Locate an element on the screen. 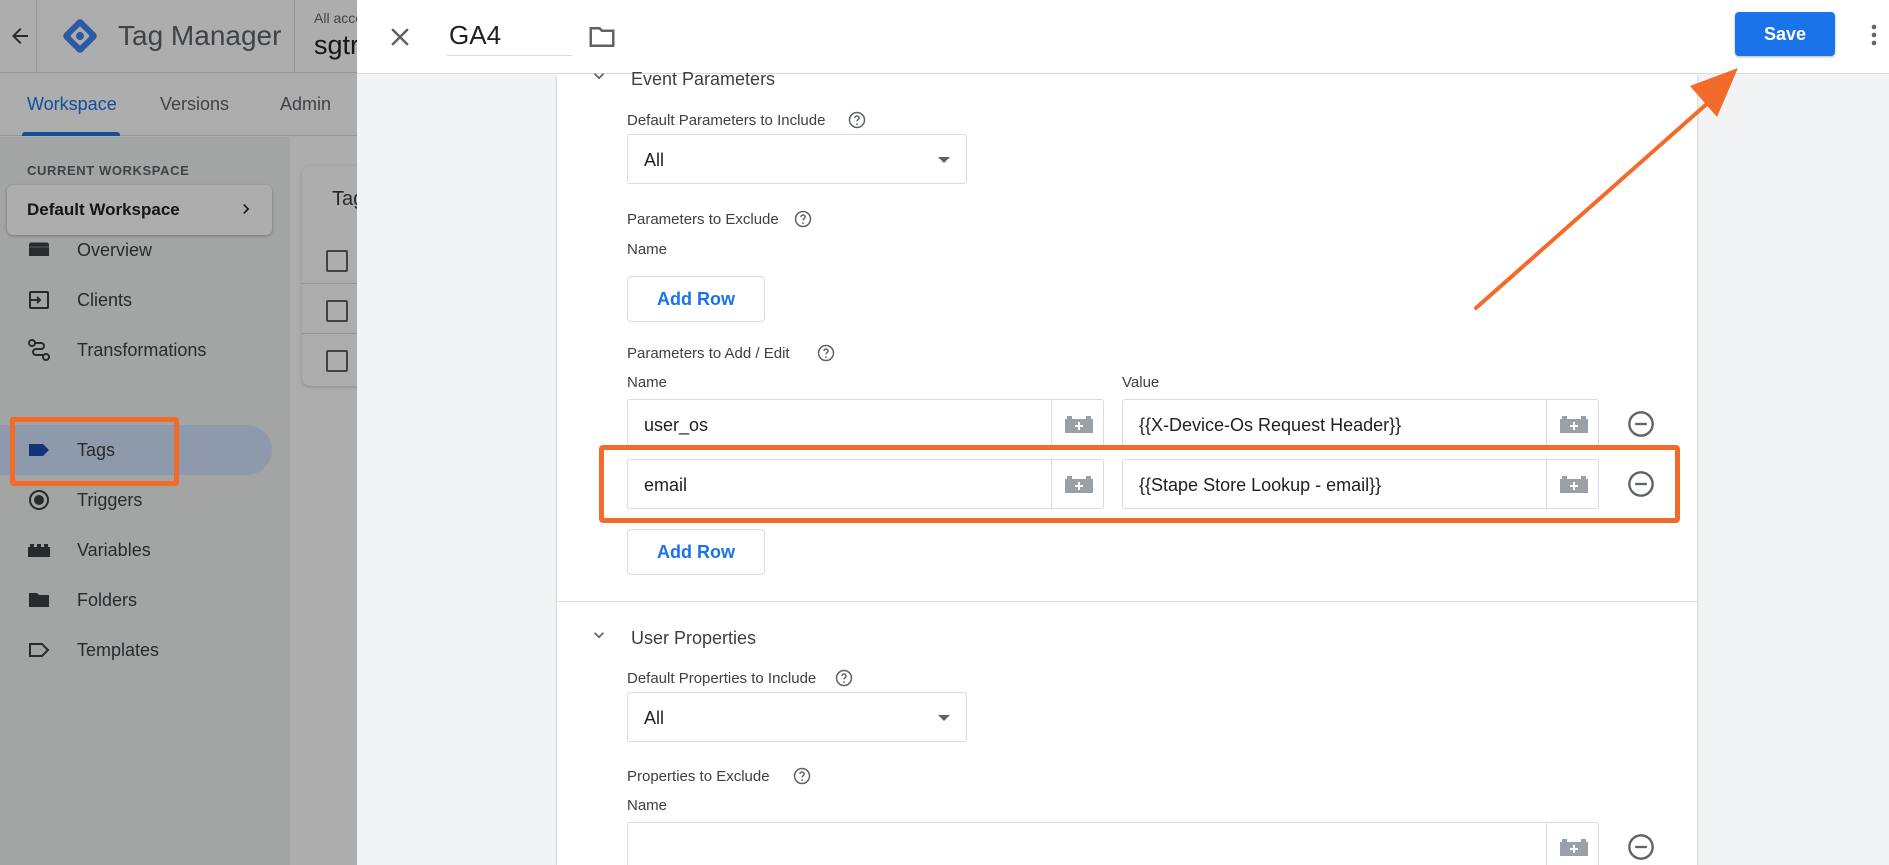 This screenshot has height=865, width=1889. props-exclude-label: Properties to Exclude is located at coordinates (698, 776).